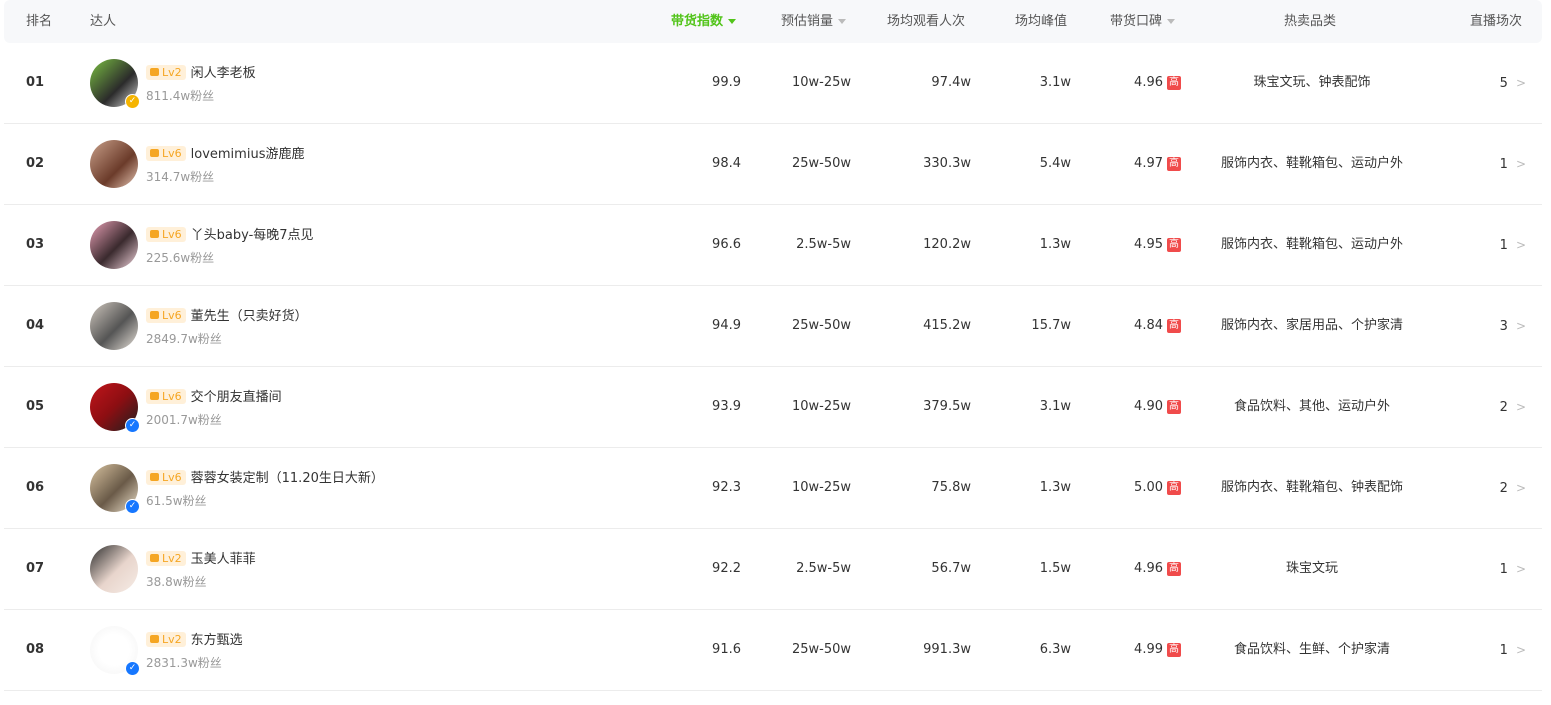  What do you see at coordinates (194, 641) in the screenshot?
I see `influencer-name-line: Lv2 东方甄选` at bounding box center [194, 641].